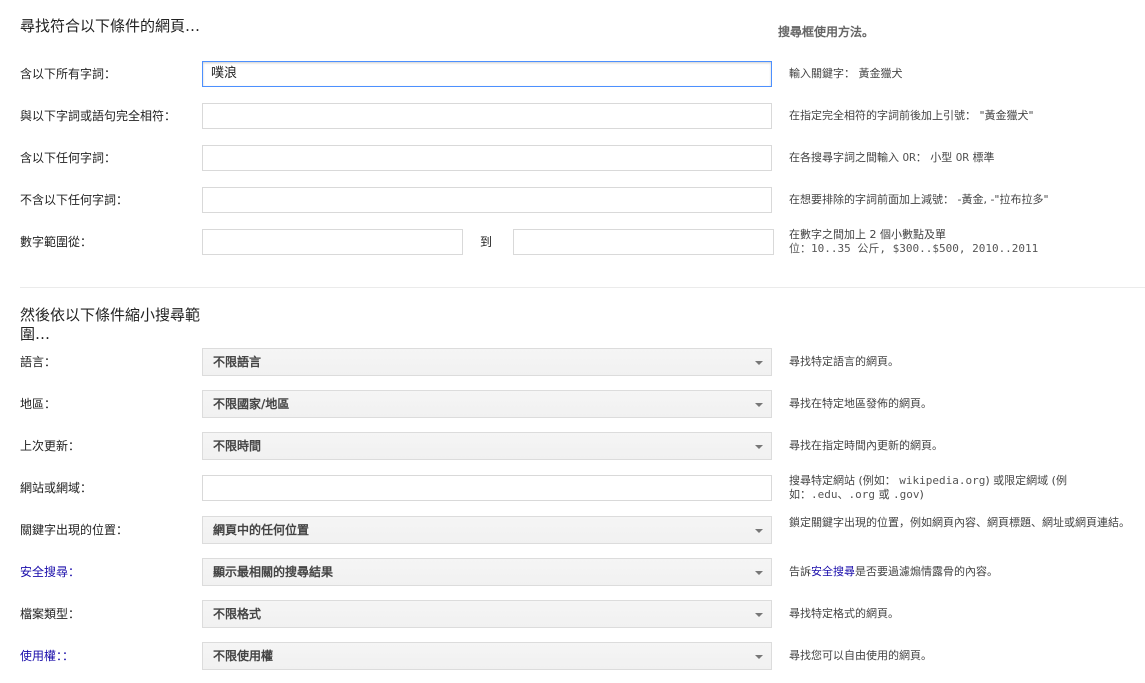 The image size is (1145, 683). What do you see at coordinates (964, 495) in the screenshot?
I see `site-domain-help-line2: 如：.edu、.org 或 .gov)` at bounding box center [964, 495].